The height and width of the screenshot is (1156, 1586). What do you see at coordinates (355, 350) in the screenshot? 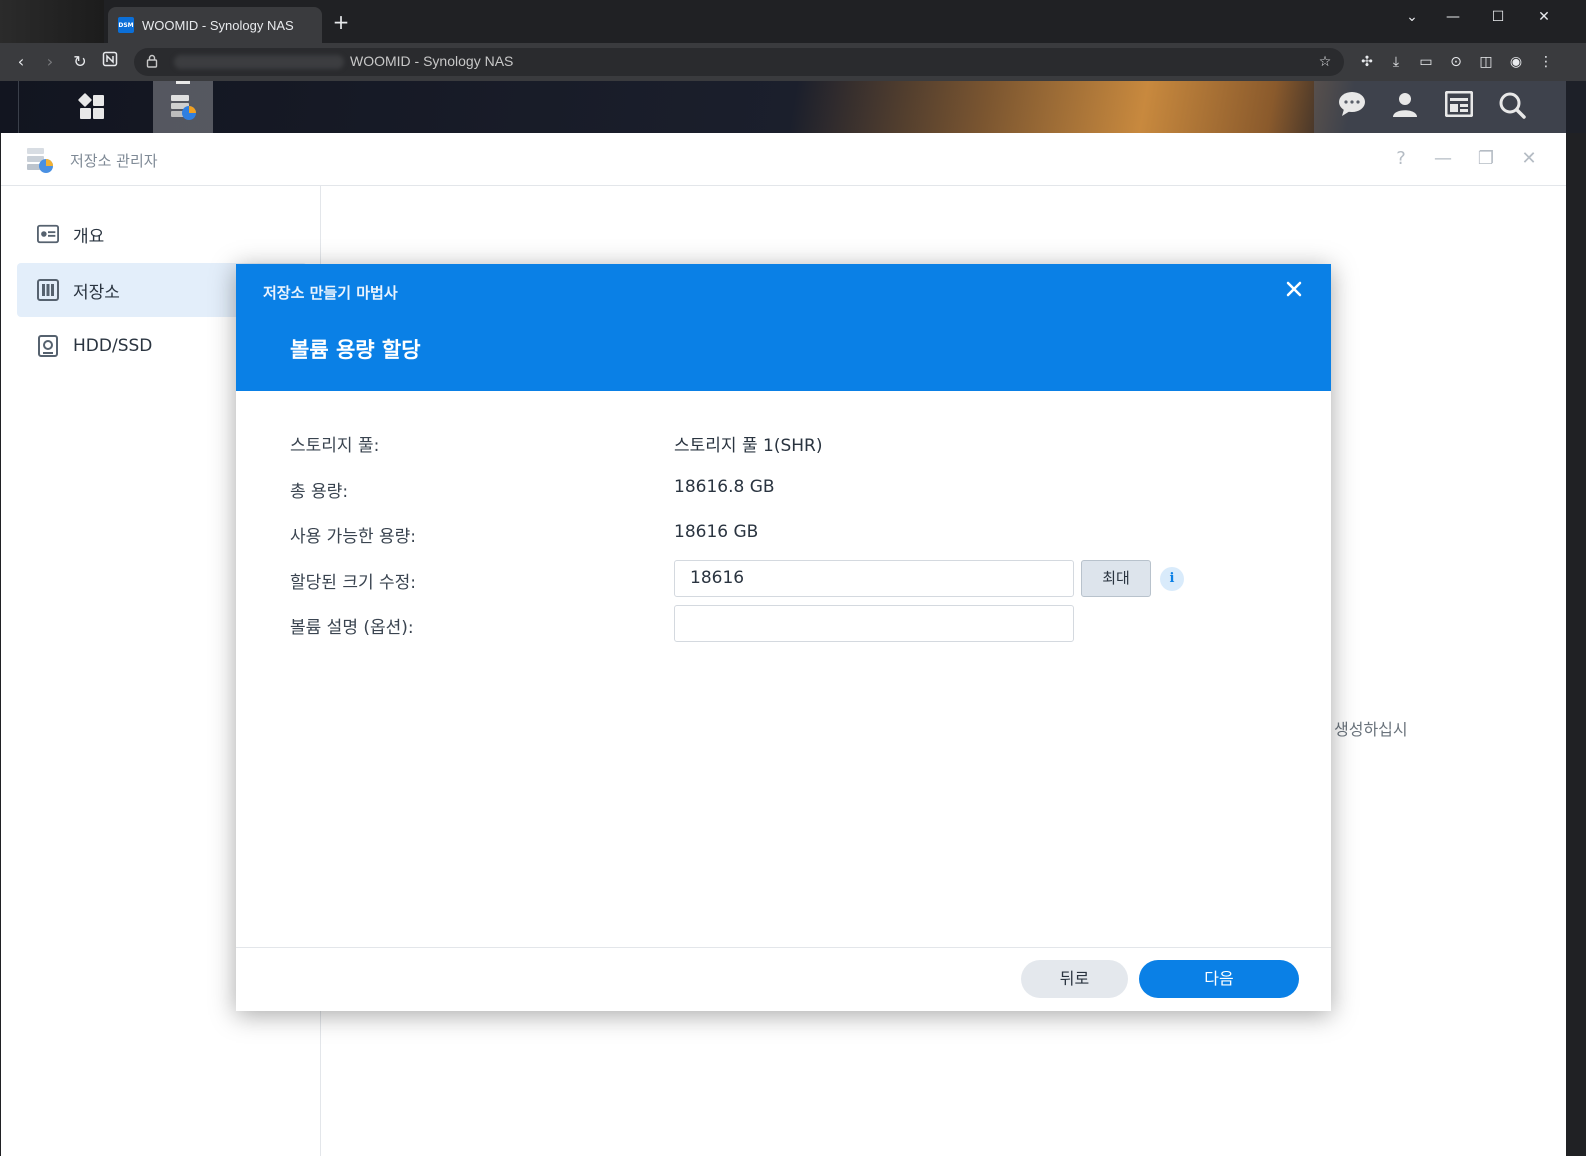
I see `wizard-step-title: 볼륨 용량 할당` at bounding box center [355, 350].